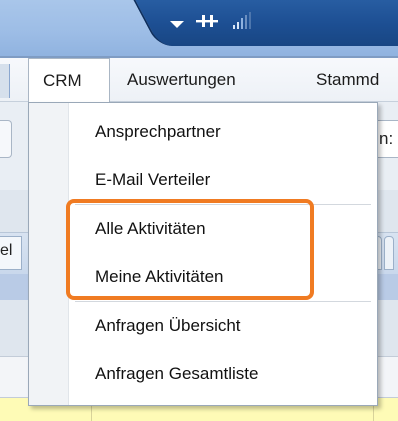 This screenshot has height=421, width=398. I want to click on menu-auswertungen: Auswertungen, so click(181, 80).